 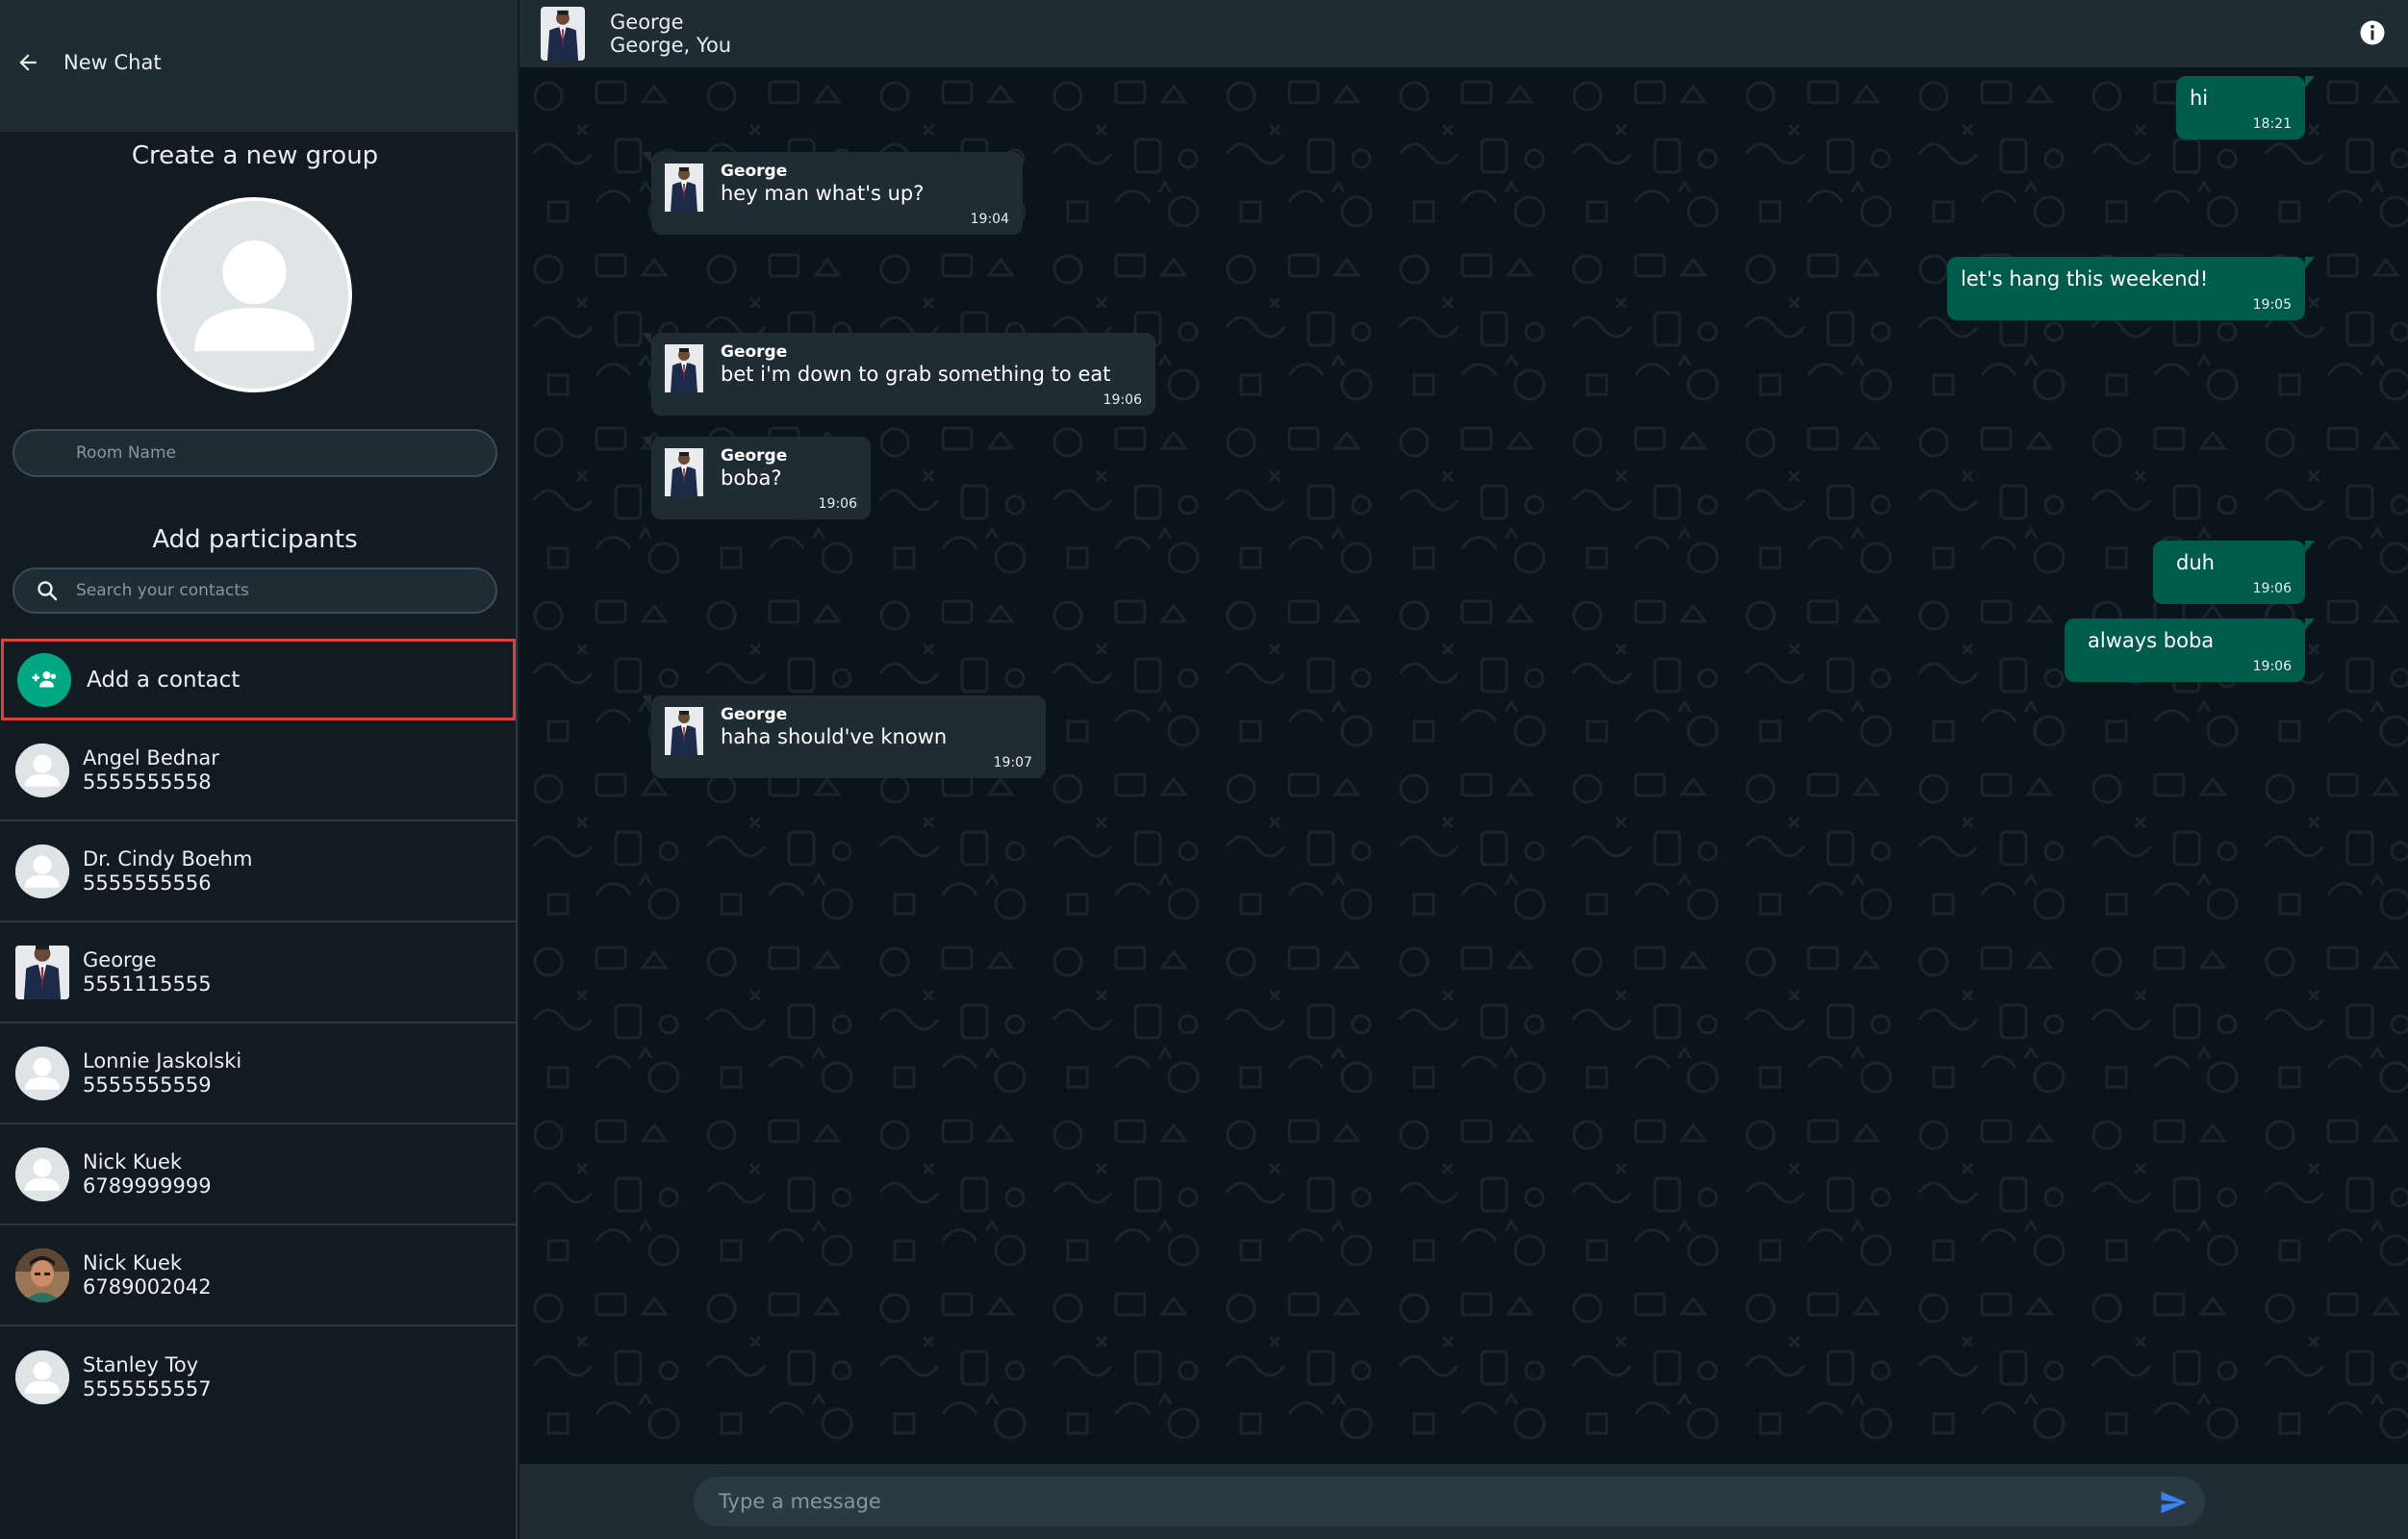 What do you see at coordinates (147, 1084) in the screenshot?
I see `contact-phone: 5555555559` at bounding box center [147, 1084].